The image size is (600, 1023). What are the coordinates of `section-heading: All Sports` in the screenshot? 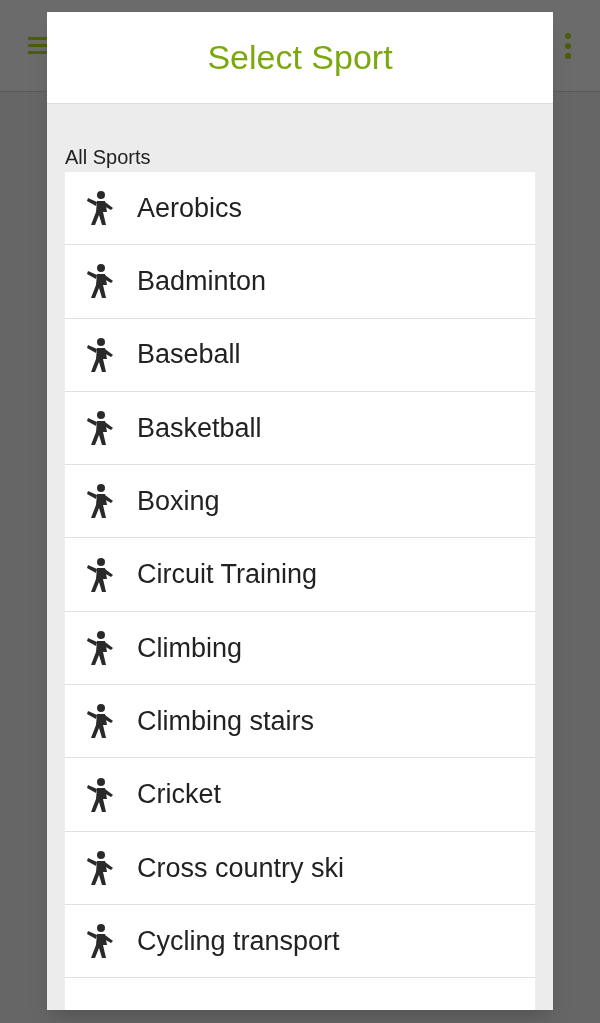 It's located at (108, 157).